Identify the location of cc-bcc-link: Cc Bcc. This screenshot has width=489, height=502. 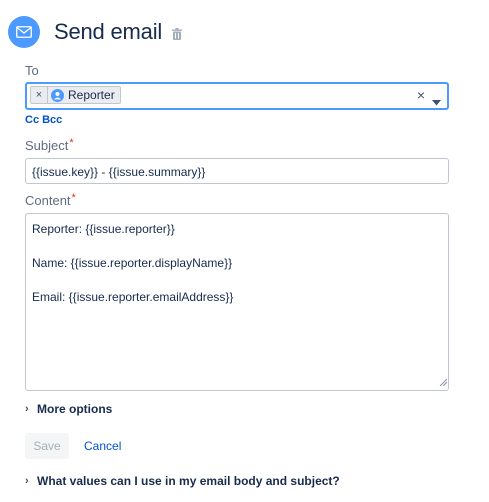
(43, 120).